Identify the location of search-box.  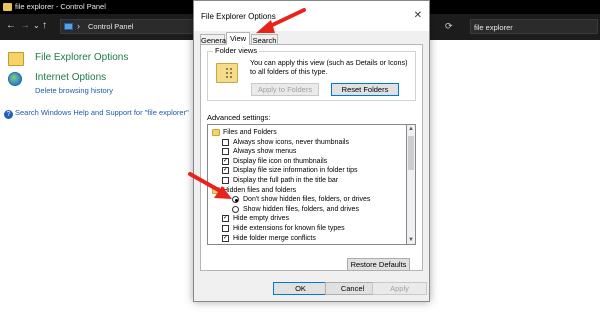
(534, 26).